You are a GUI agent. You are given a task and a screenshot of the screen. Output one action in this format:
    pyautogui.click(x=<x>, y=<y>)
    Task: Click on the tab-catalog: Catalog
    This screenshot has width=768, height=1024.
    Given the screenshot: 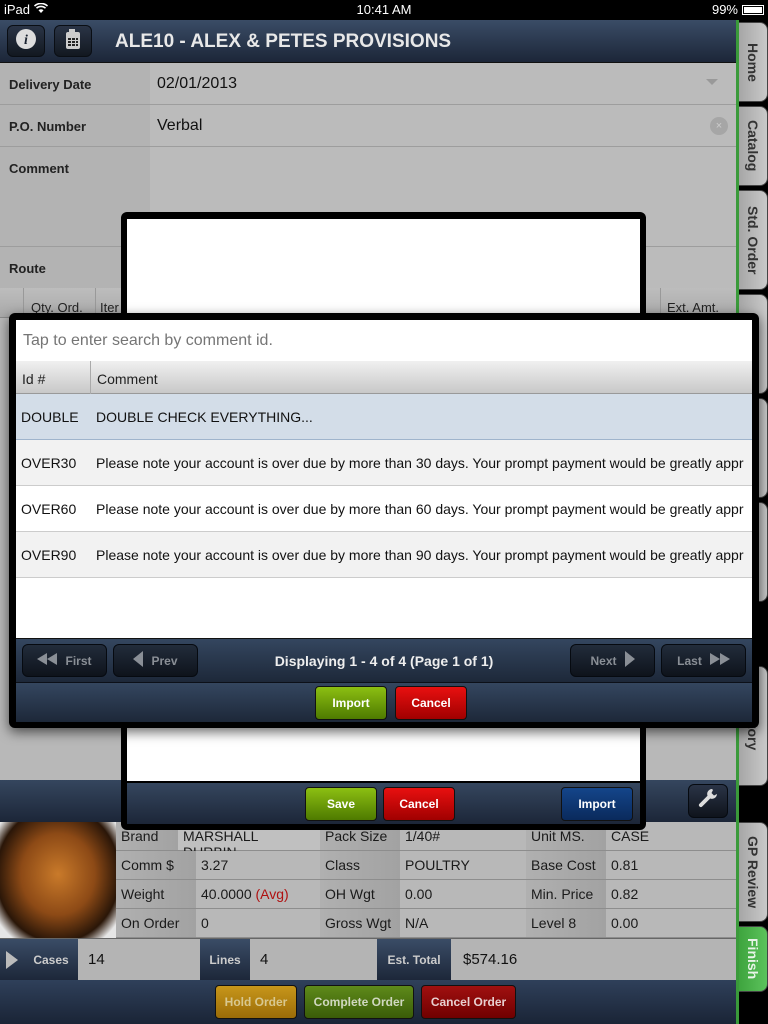 What is the action you would take?
    pyautogui.click(x=753, y=146)
    